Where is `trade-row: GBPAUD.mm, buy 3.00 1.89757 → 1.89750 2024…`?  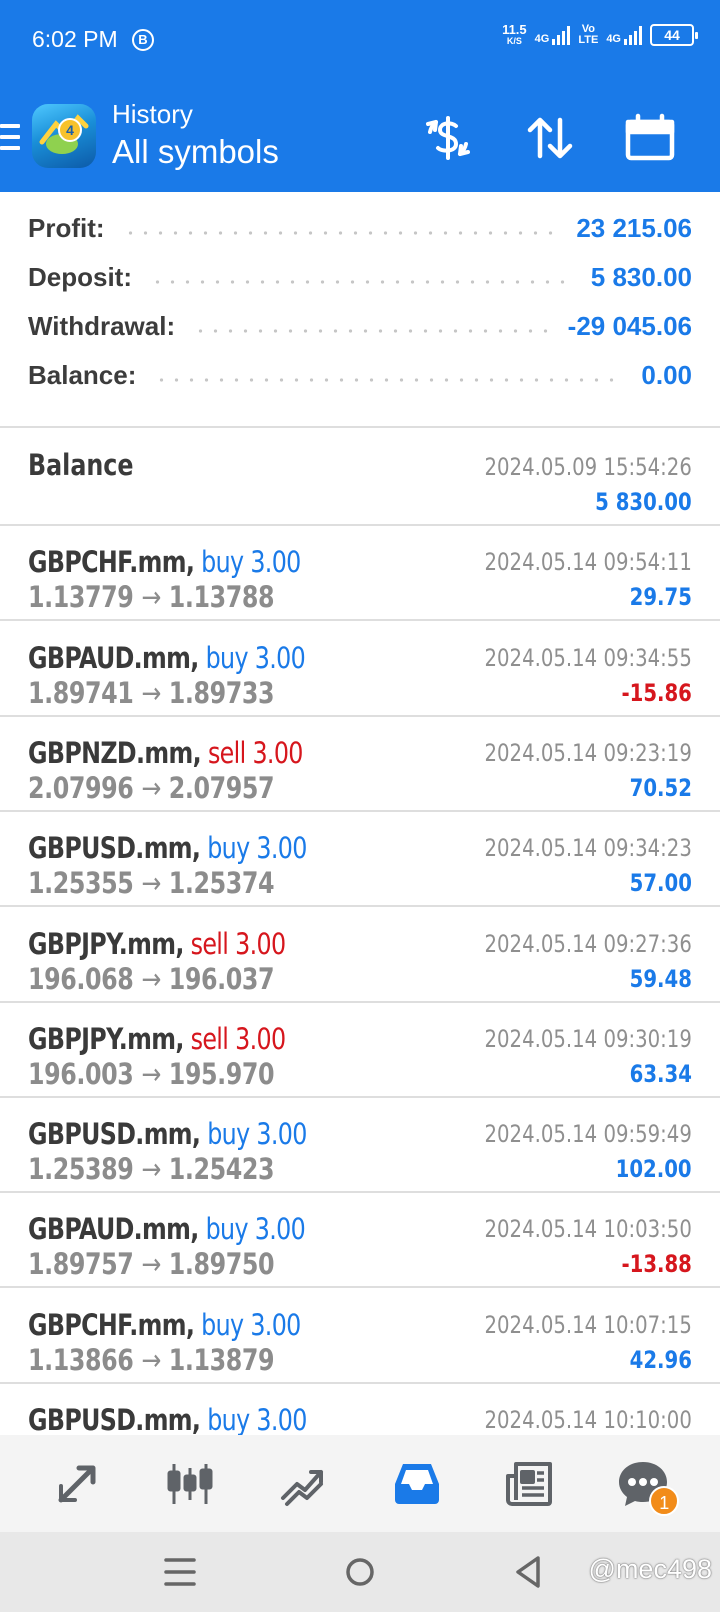 trade-row: GBPAUD.mm, buy 3.00 1.89757 → 1.89750 2024… is located at coordinates (360, 1239).